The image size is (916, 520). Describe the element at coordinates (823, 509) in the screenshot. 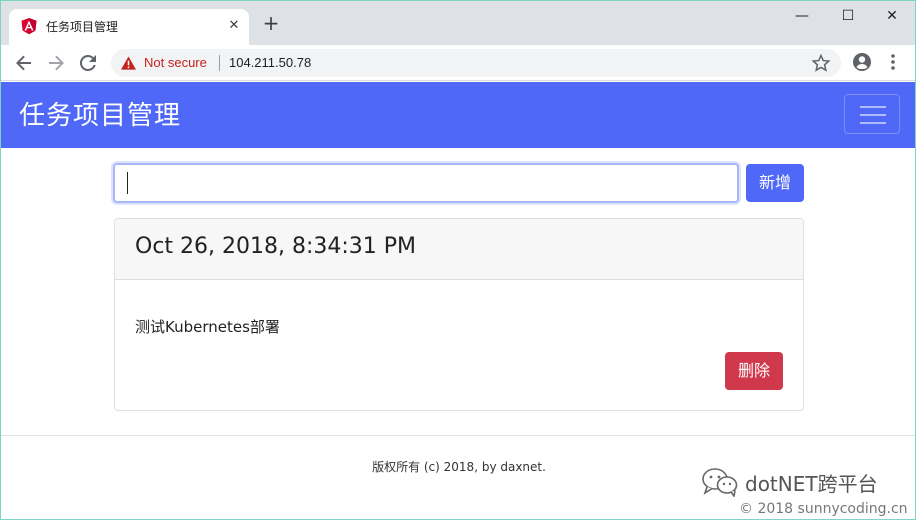

I see `watermark-copyright: © 2018 sunnycoding.cn` at that location.